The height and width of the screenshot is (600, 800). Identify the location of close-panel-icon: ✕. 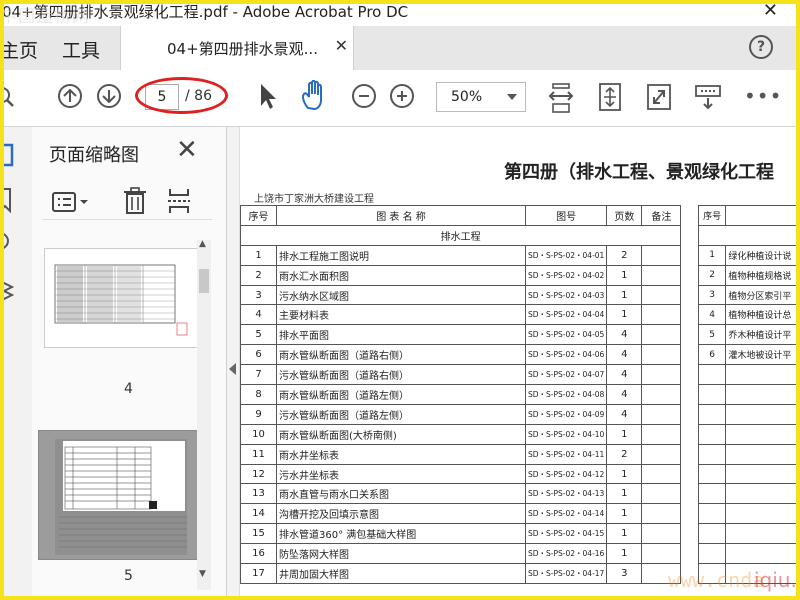
(187, 150).